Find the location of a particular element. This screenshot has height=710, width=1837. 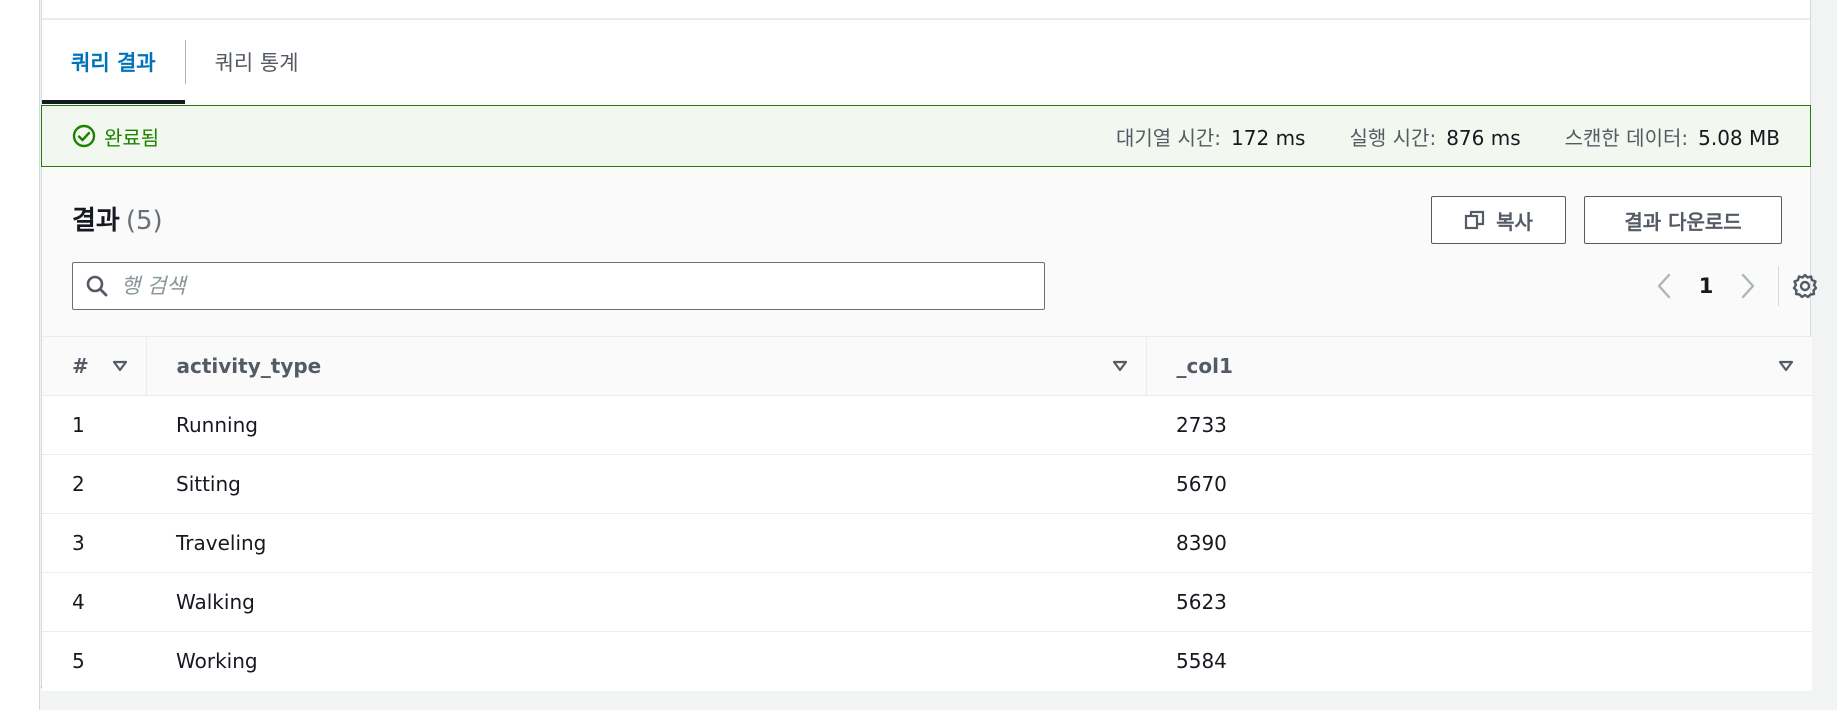

search-icon is located at coordinates (97, 286).